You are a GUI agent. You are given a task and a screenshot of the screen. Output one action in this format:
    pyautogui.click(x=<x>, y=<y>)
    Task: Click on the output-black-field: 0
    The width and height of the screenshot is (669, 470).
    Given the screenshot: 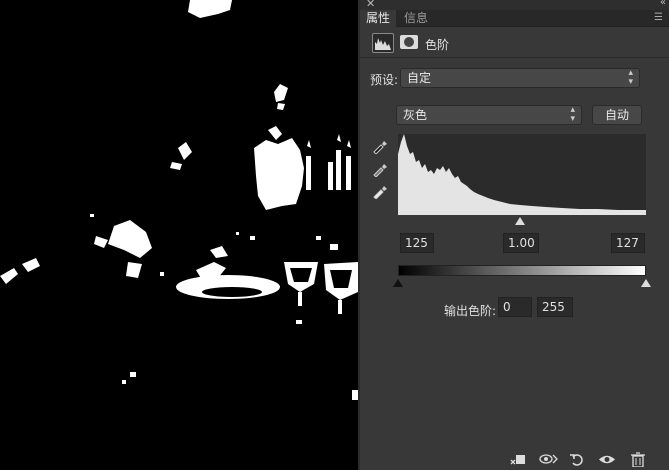 What is the action you would take?
    pyautogui.click(x=515, y=307)
    